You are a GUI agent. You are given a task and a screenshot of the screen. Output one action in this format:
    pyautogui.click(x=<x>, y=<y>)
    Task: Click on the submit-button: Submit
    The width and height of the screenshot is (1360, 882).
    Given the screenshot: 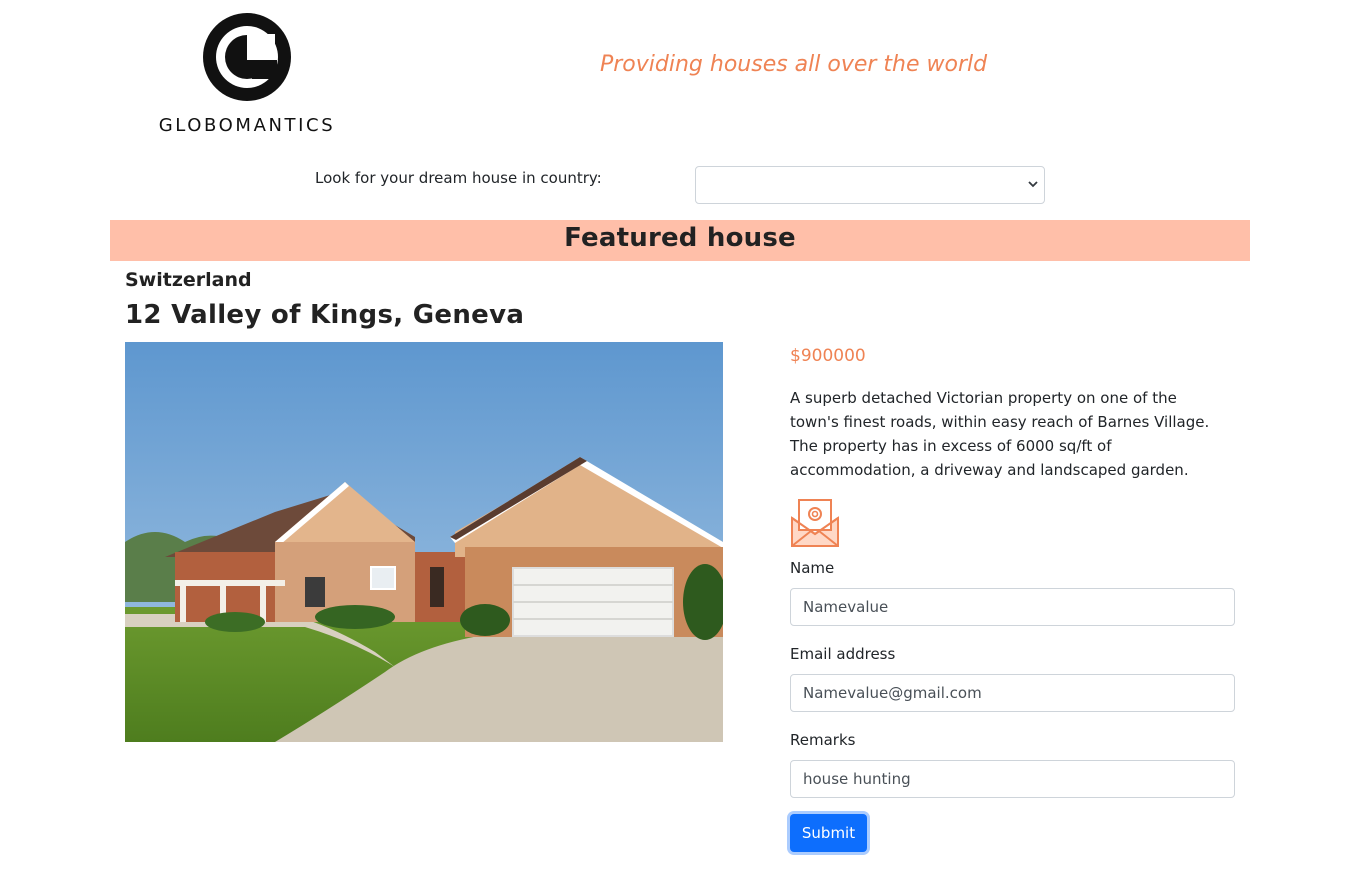 What is the action you would take?
    pyautogui.click(x=828, y=833)
    